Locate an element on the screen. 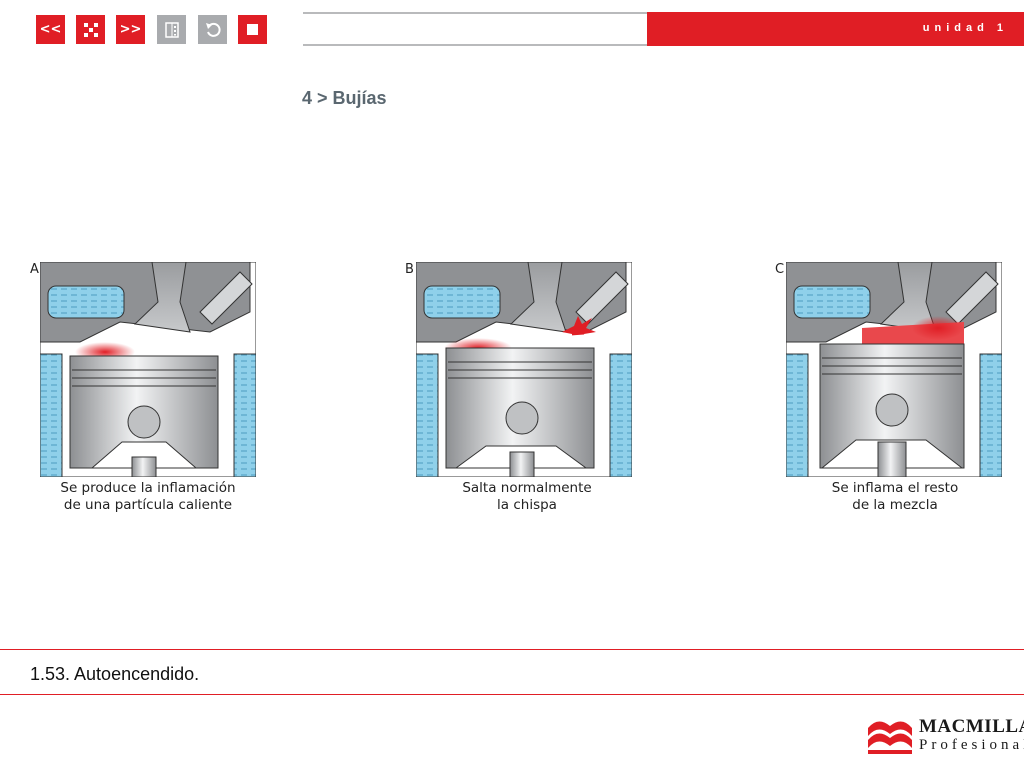 The image size is (1024, 768). next-button: >> is located at coordinates (130, 29).